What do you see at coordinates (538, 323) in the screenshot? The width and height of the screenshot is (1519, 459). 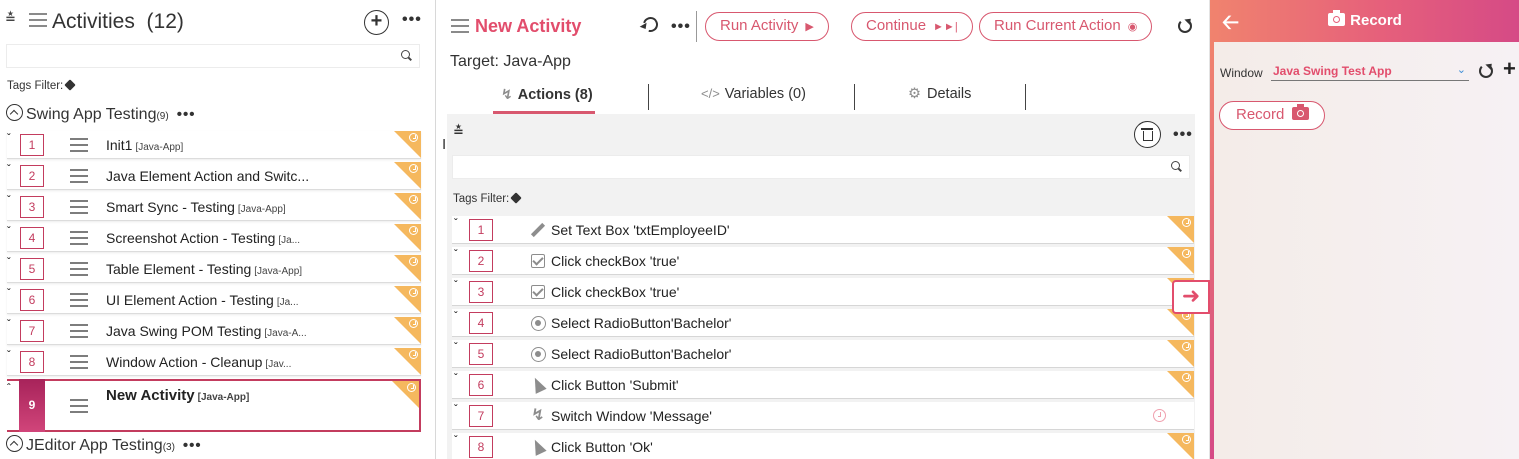 I see `radio-icon` at bounding box center [538, 323].